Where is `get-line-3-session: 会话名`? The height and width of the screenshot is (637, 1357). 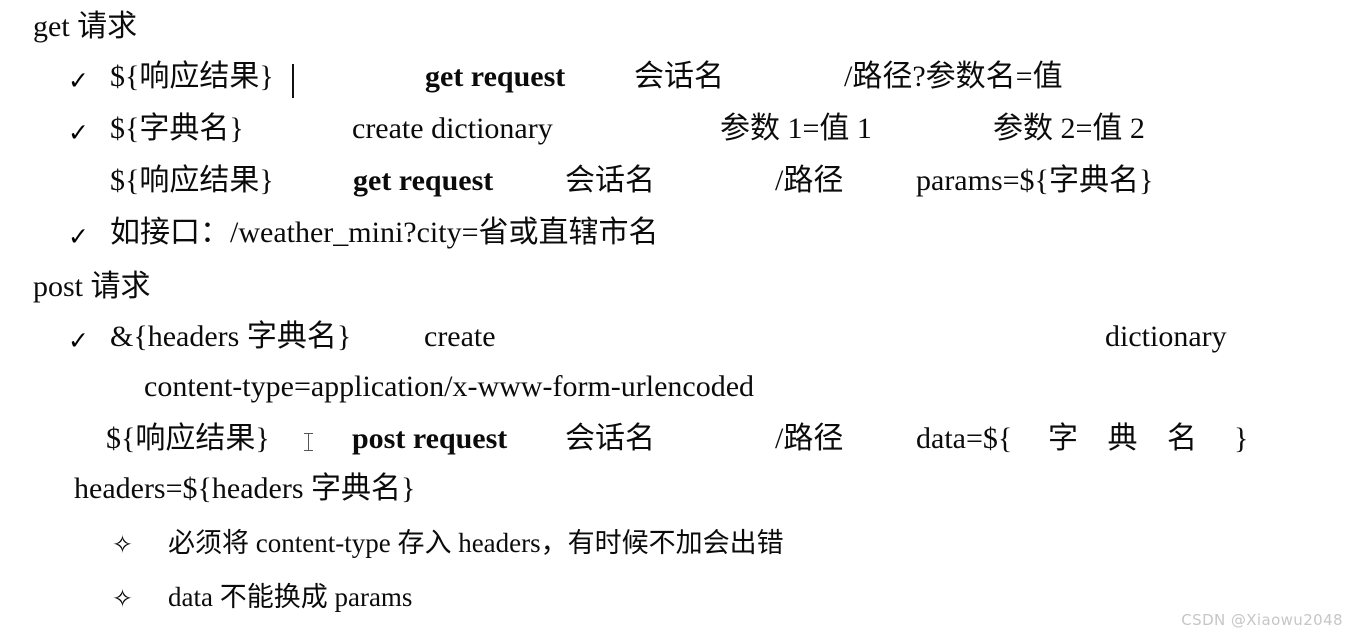
get-line-3-session: 会话名 is located at coordinates (610, 180).